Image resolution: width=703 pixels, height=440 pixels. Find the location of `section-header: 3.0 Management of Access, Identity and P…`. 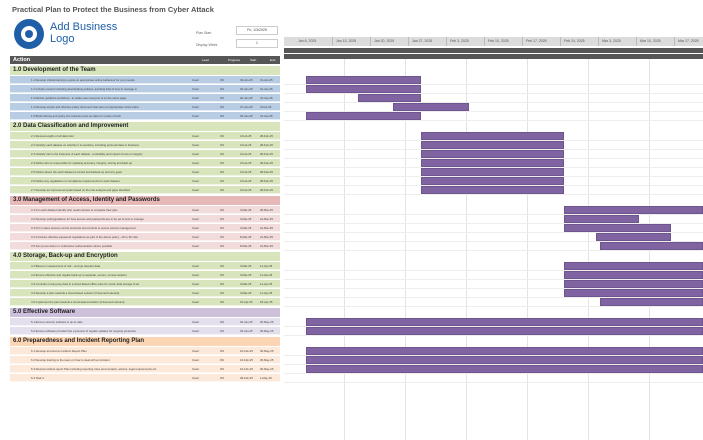

section-header: 3.0 Management of Access, Identity and P… is located at coordinates (145, 200).